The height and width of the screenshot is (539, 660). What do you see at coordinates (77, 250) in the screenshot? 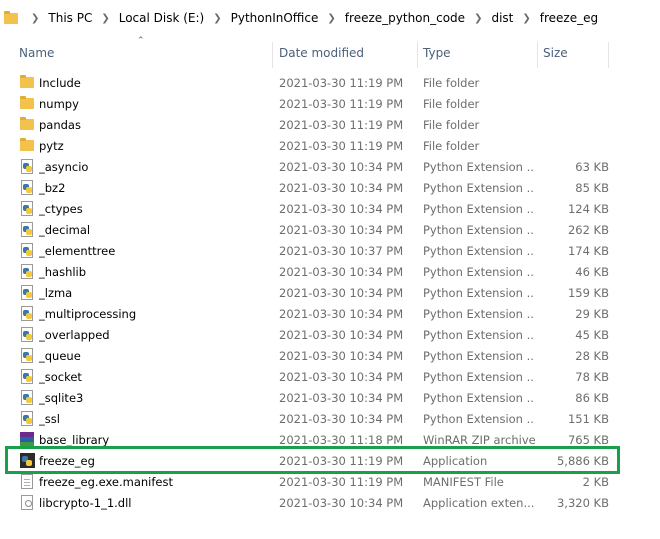
I see `file-name: _elementtree` at bounding box center [77, 250].